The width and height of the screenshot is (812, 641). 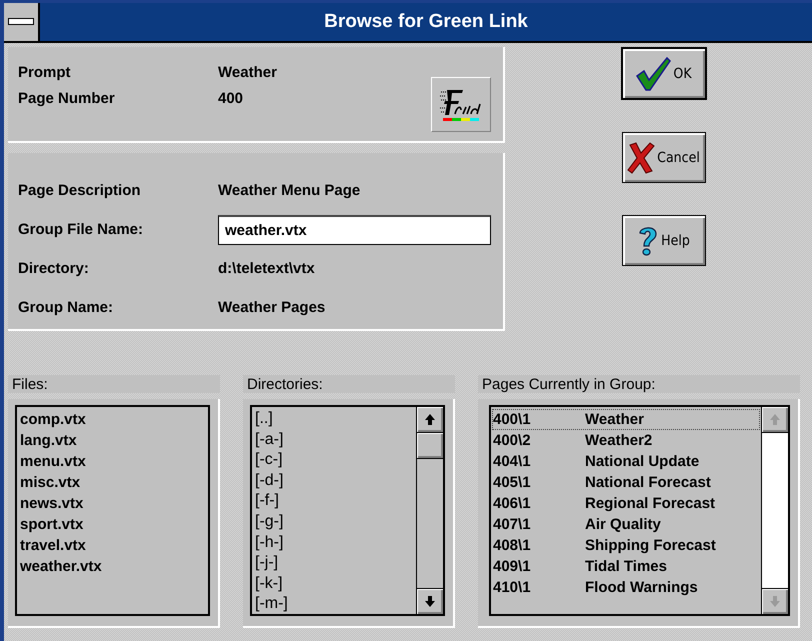 What do you see at coordinates (334, 440) in the screenshot?
I see `directory-item: [-a-]` at bounding box center [334, 440].